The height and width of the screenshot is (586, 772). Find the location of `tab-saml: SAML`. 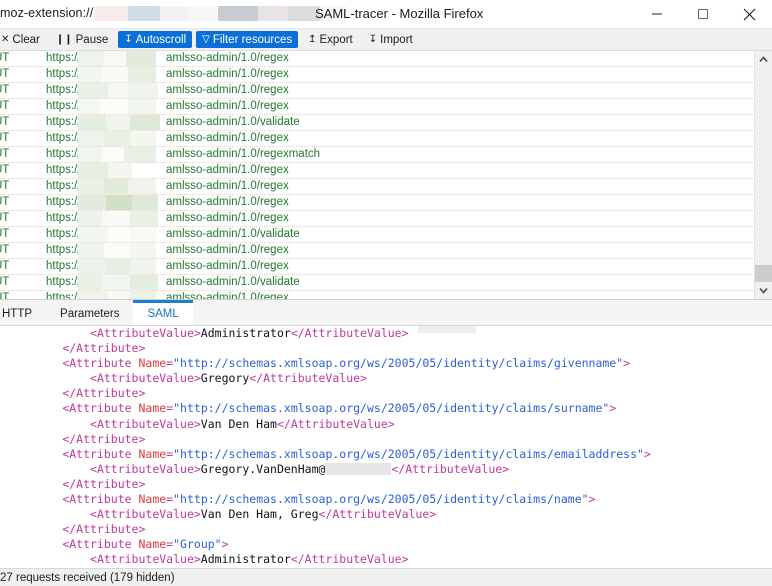

tab-saml: SAML is located at coordinates (163, 312).